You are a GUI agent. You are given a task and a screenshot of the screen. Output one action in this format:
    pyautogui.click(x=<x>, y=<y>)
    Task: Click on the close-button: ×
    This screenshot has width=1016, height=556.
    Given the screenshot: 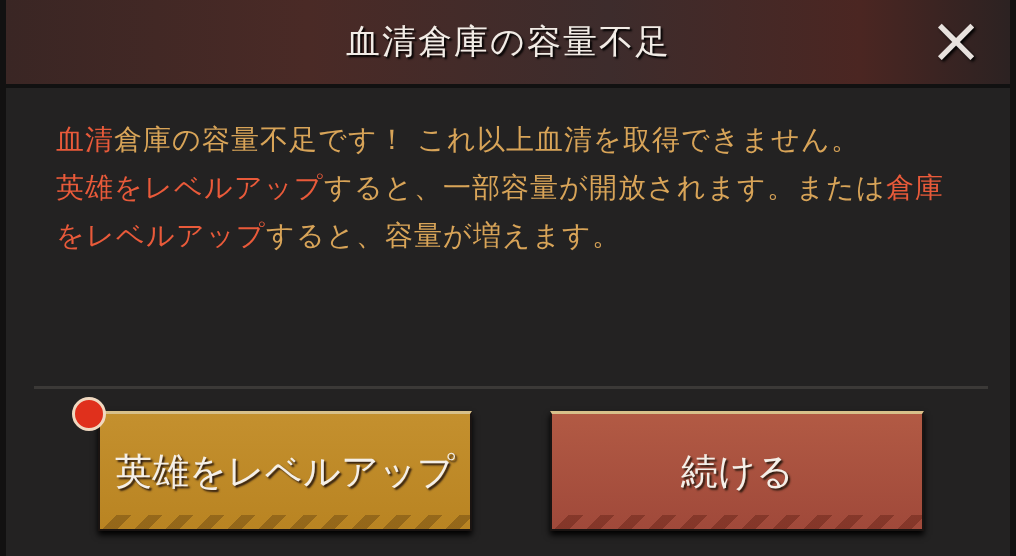 What is the action you would take?
    pyautogui.click(x=956, y=40)
    